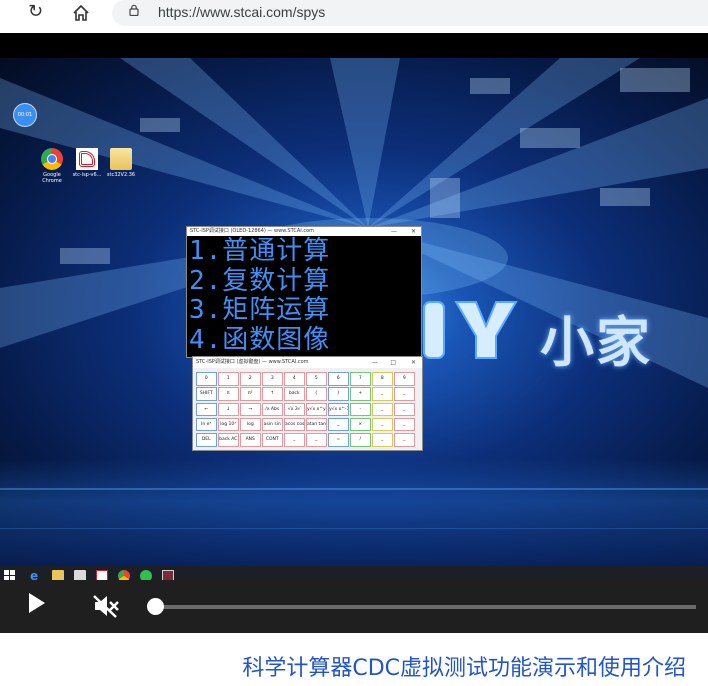 This screenshot has height=686, width=708. Describe the element at coordinates (360, 440) in the screenshot. I see `keypad-key: /` at that location.